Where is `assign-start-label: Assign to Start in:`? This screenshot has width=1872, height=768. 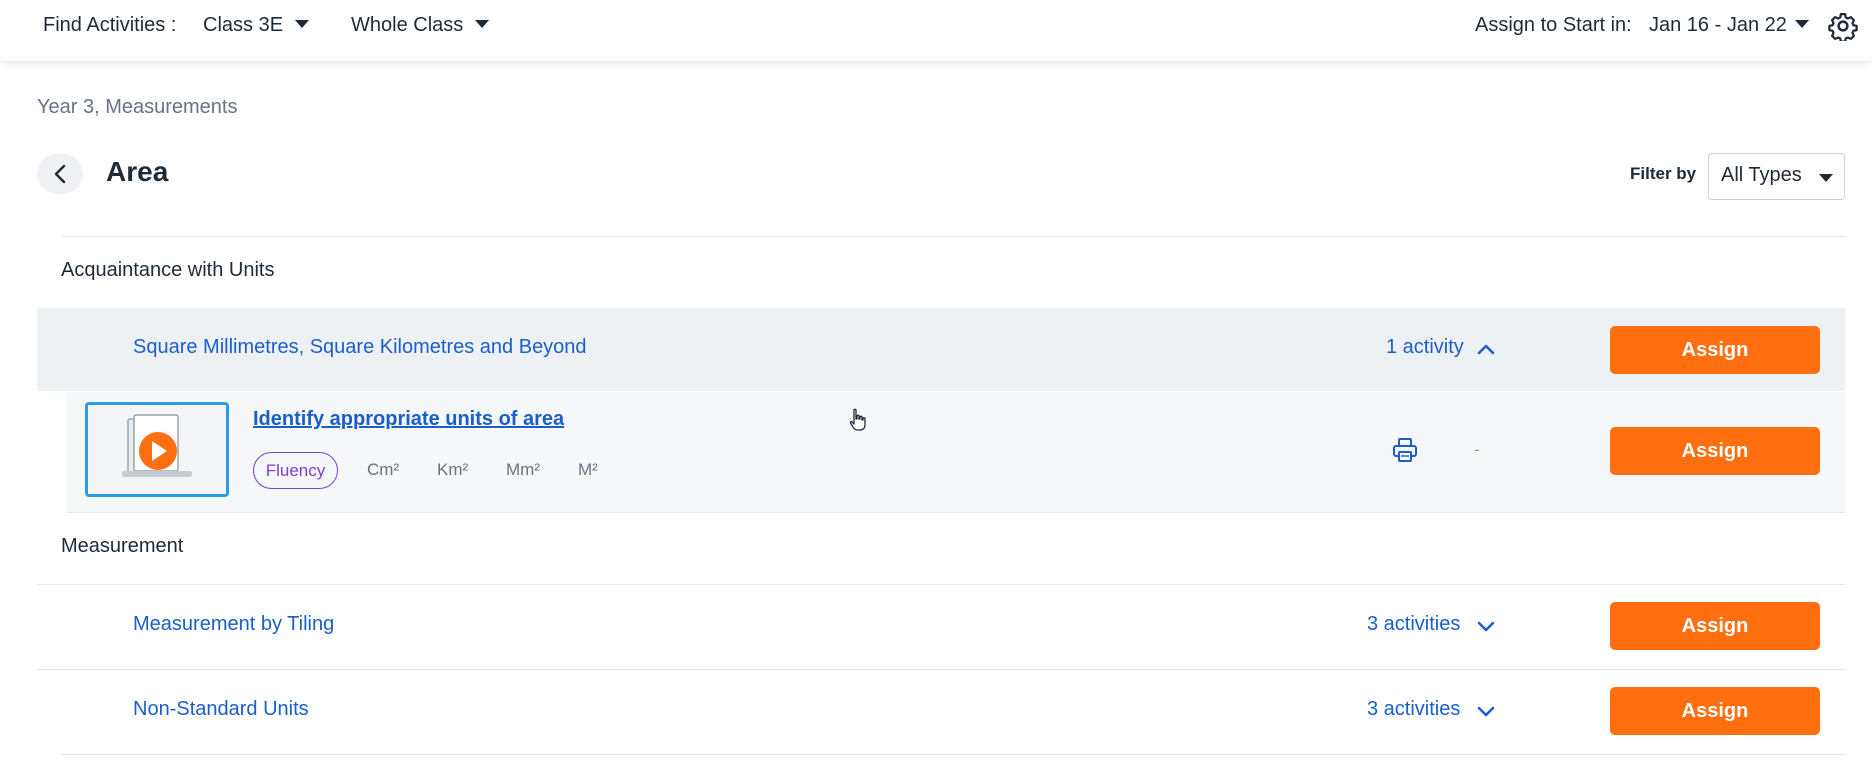
assign-start-label: Assign to Start in: is located at coordinates (1553, 25).